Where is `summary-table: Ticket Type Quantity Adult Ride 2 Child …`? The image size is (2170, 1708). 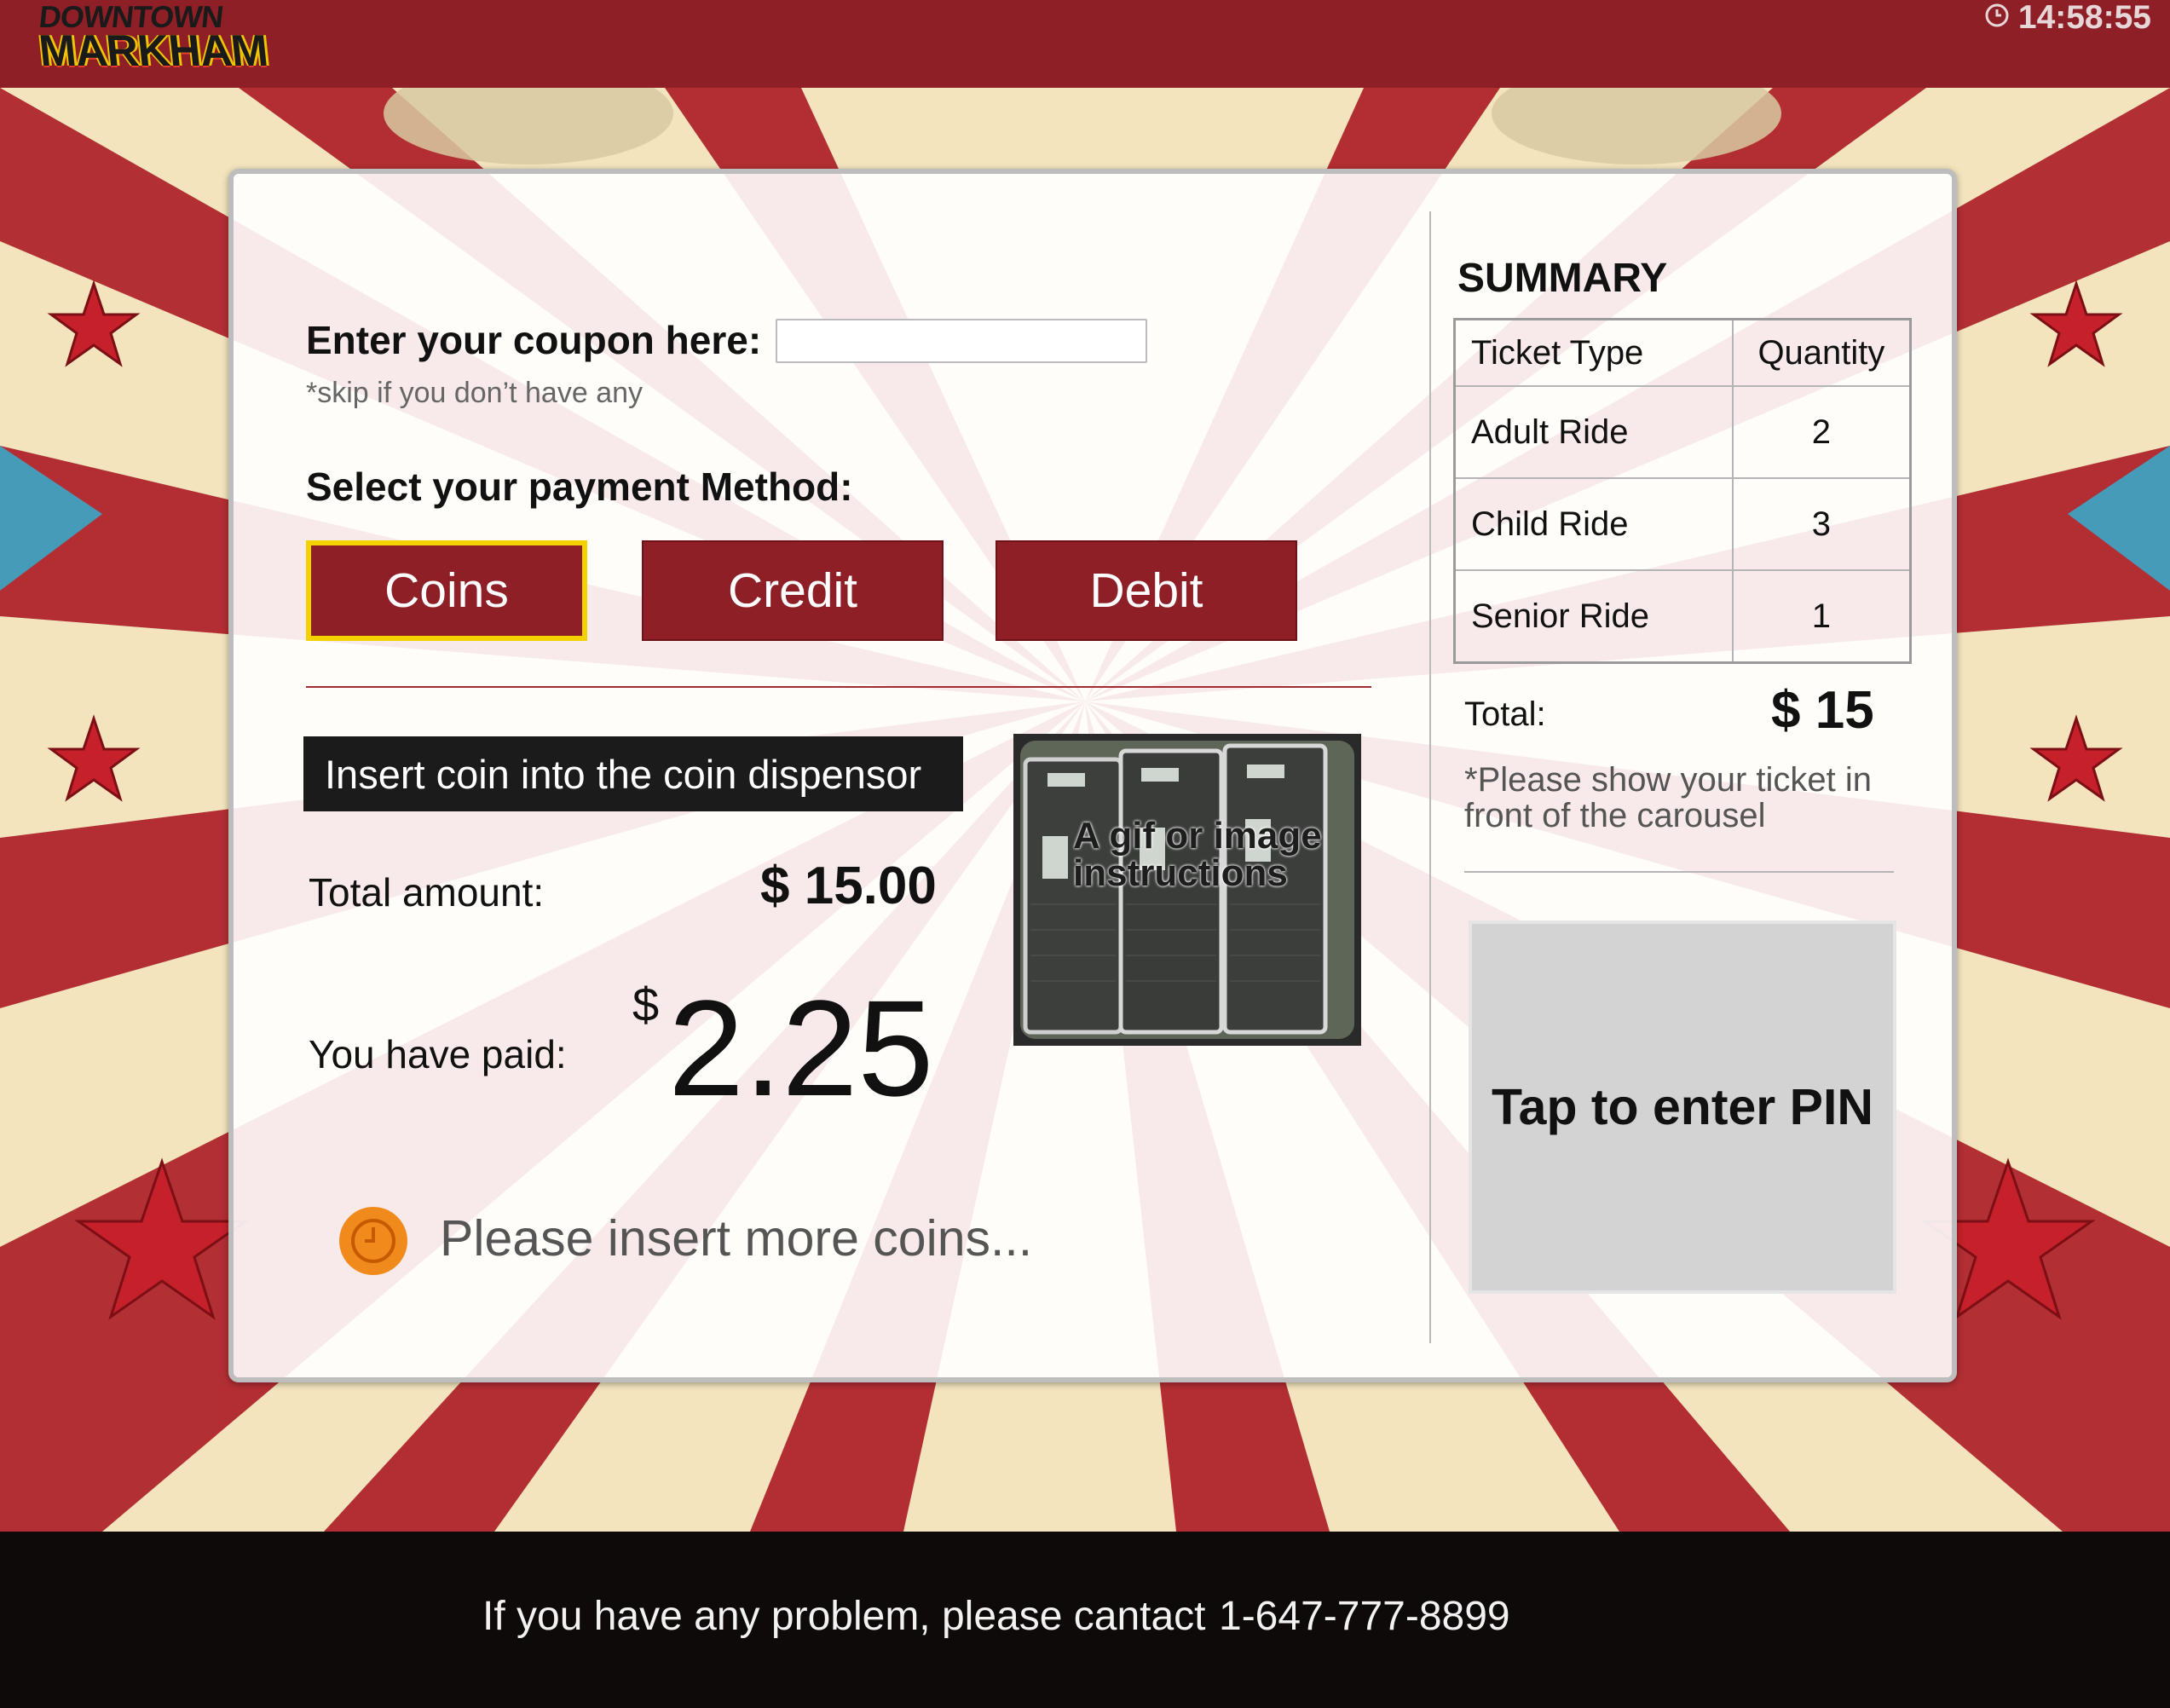
summary-table: Ticket Type Quantity Adult Ride 2 Child … is located at coordinates (1682, 491).